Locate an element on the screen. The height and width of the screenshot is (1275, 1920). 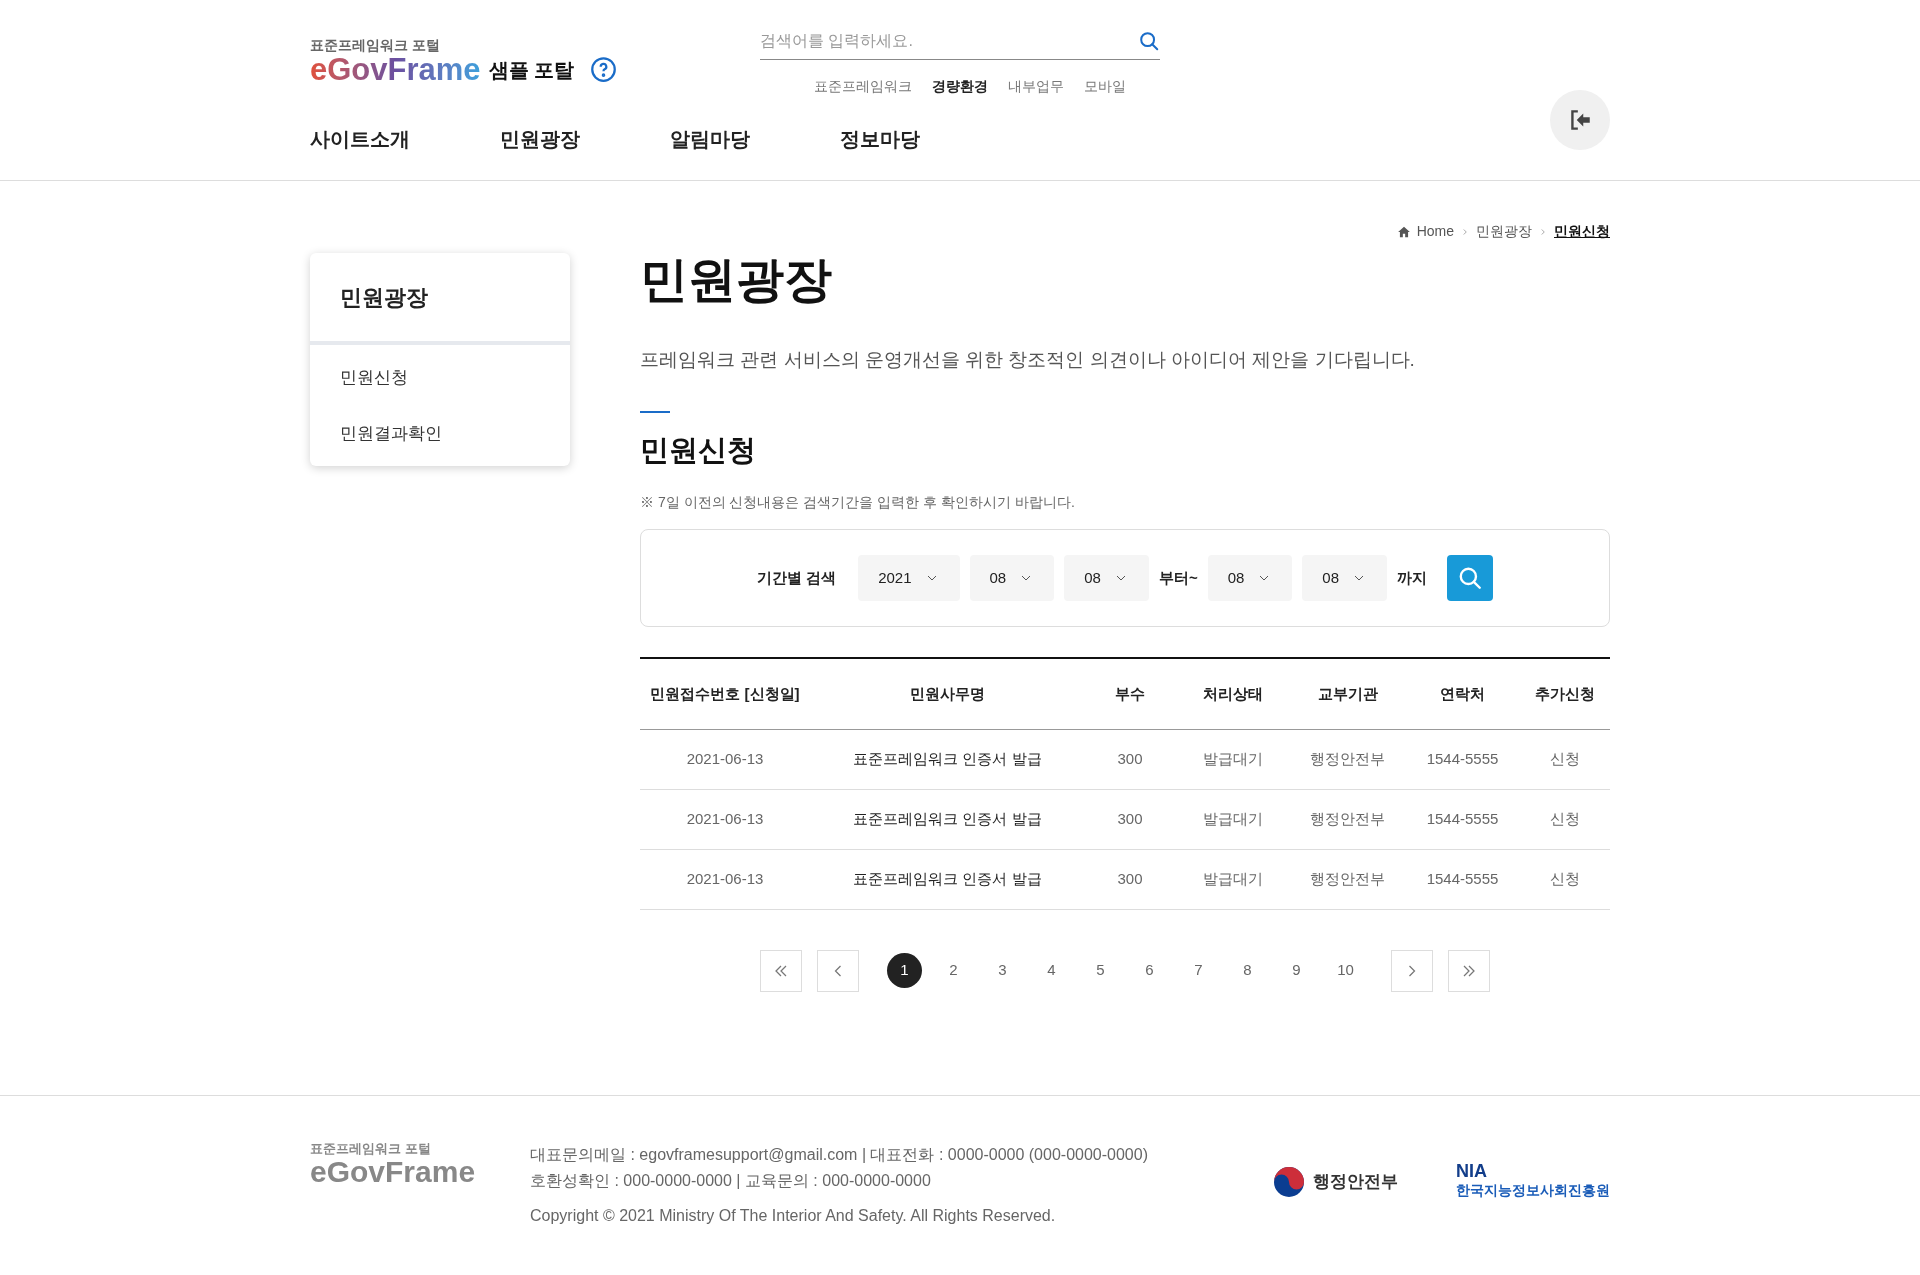
page-number: 1 is located at coordinates (904, 970).